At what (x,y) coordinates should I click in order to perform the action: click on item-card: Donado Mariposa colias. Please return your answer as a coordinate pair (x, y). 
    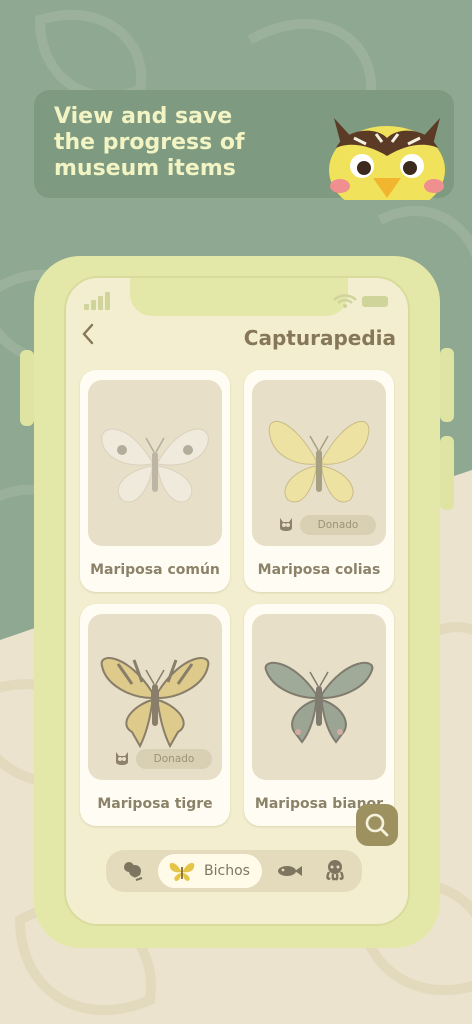
    Looking at the image, I should click on (319, 481).